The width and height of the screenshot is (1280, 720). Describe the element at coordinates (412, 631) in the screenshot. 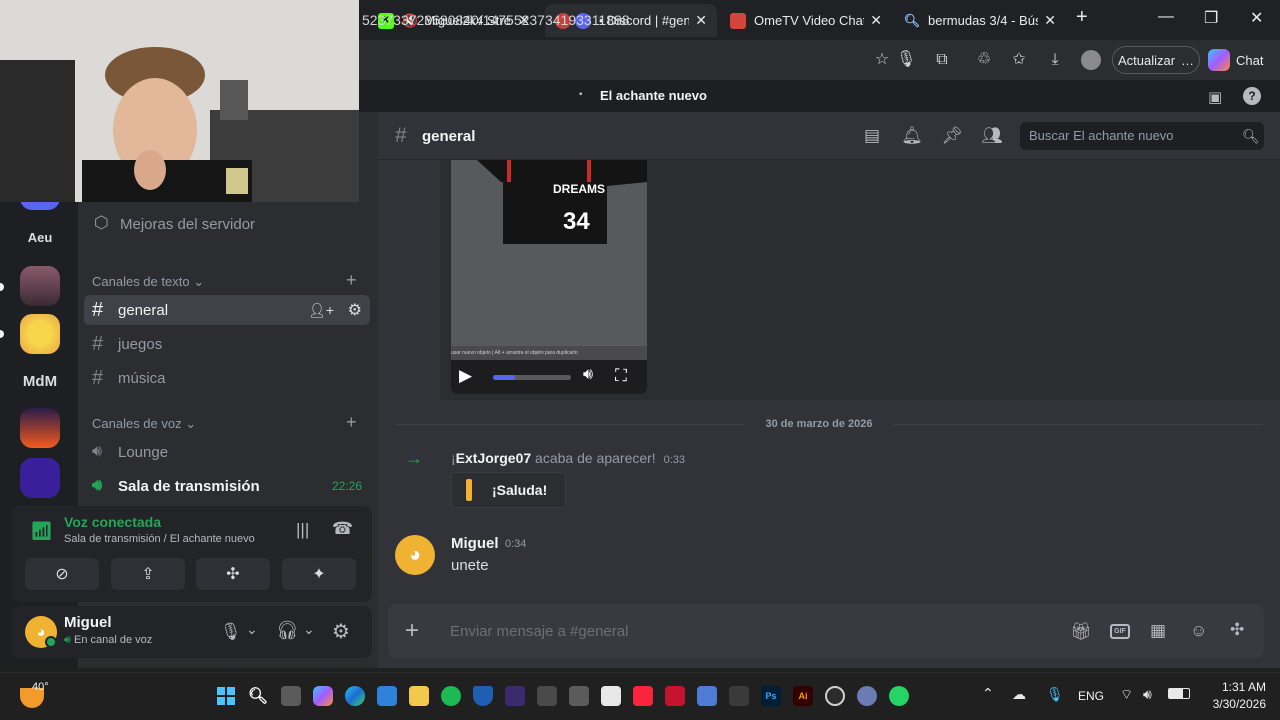

I see `attach-plus-icon: +` at that location.